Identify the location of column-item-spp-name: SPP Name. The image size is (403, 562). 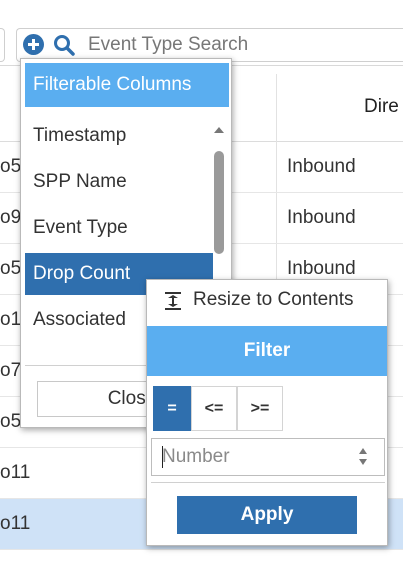
(119, 182).